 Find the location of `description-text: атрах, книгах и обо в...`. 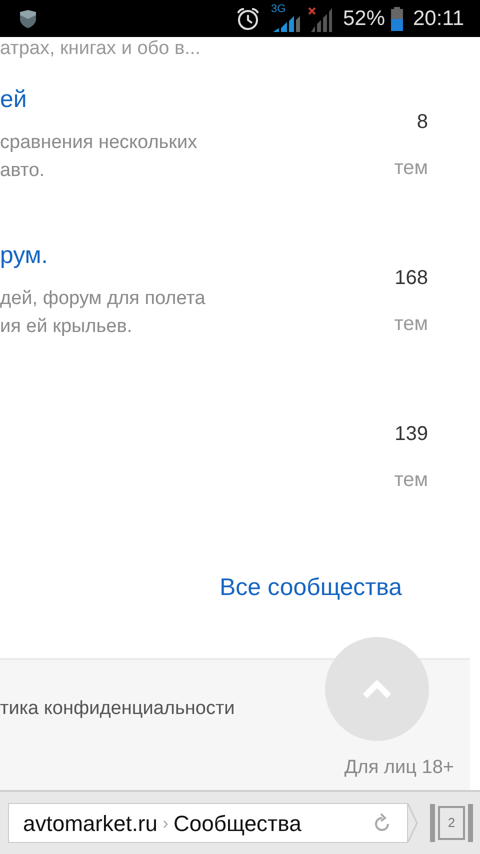

description-text: атрах, книгах и обо в... is located at coordinates (100, 49).